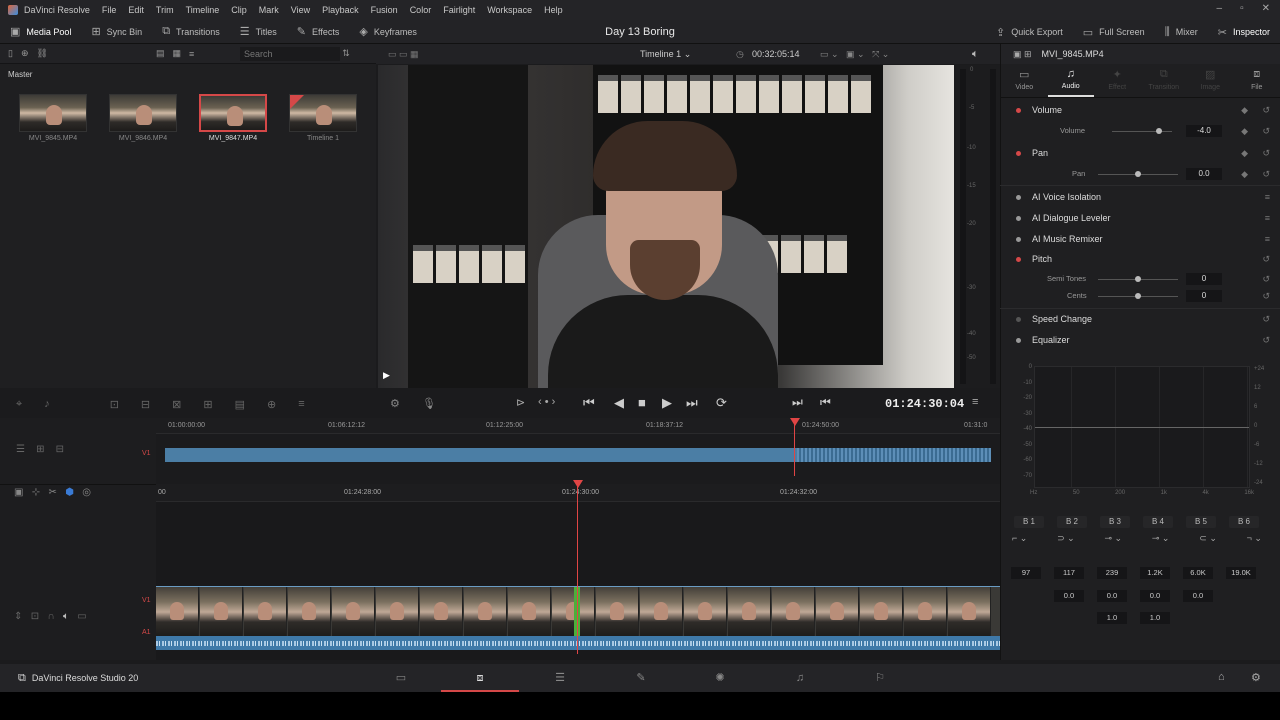 The image size is (1280, 720). Describe the element at coordinates (1114, 538) in the screenshot. I see `bell-filter-icon: ⊸ ⌄` at that location.